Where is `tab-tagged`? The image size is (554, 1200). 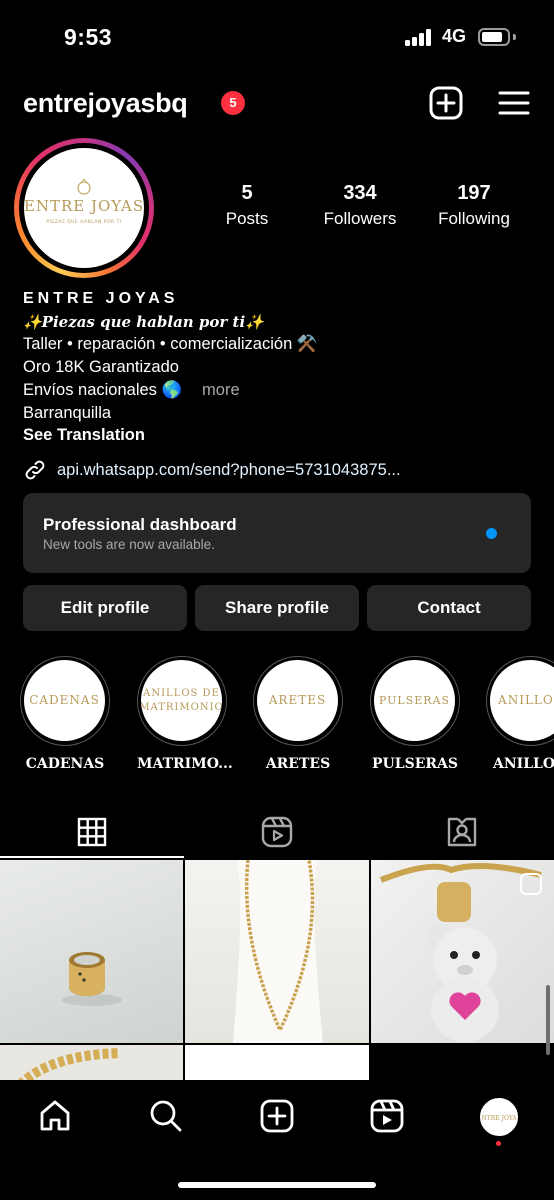 tab-tagged is located at coordinates (462, 832).